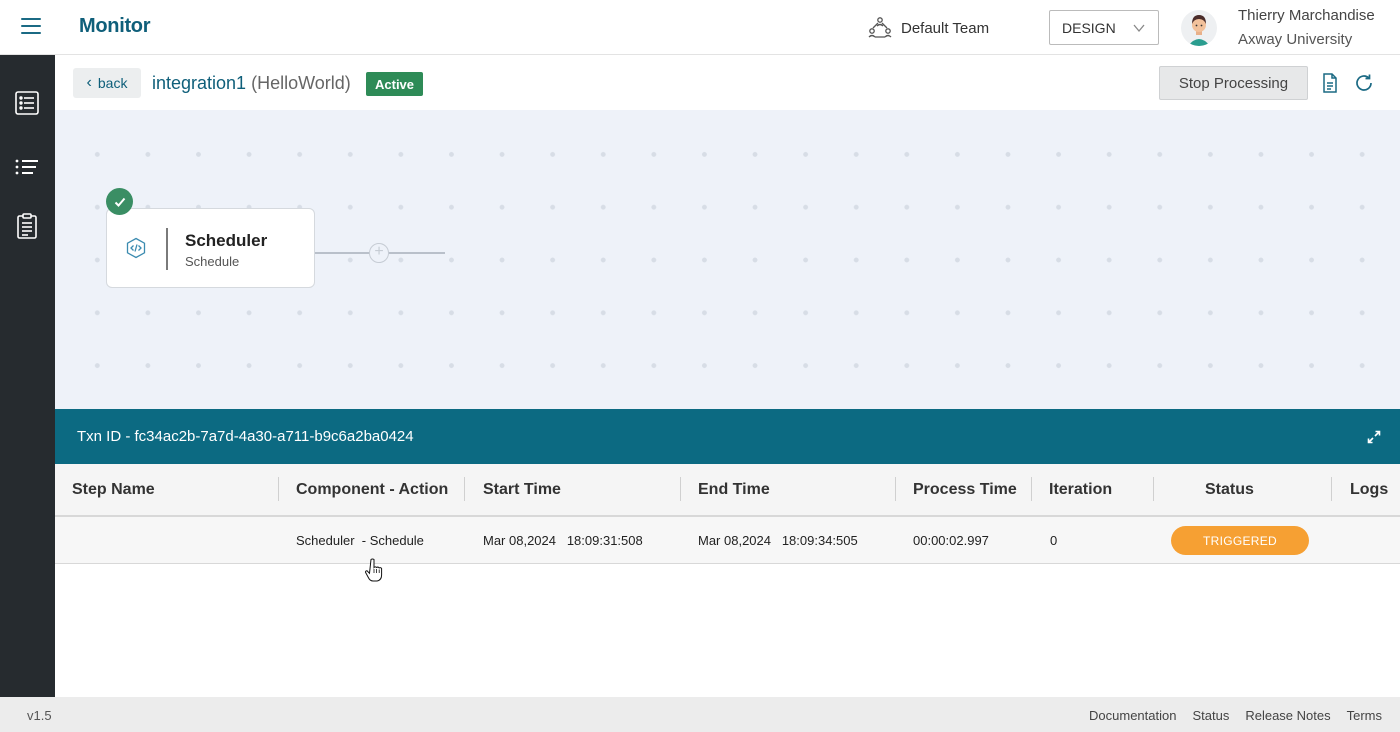 The height and width of the screenshot is (732, 1400). What do you see at coordinates (119, 201) in the screenshot?
I see `success-check-icon` at bounding box center [119, 201].